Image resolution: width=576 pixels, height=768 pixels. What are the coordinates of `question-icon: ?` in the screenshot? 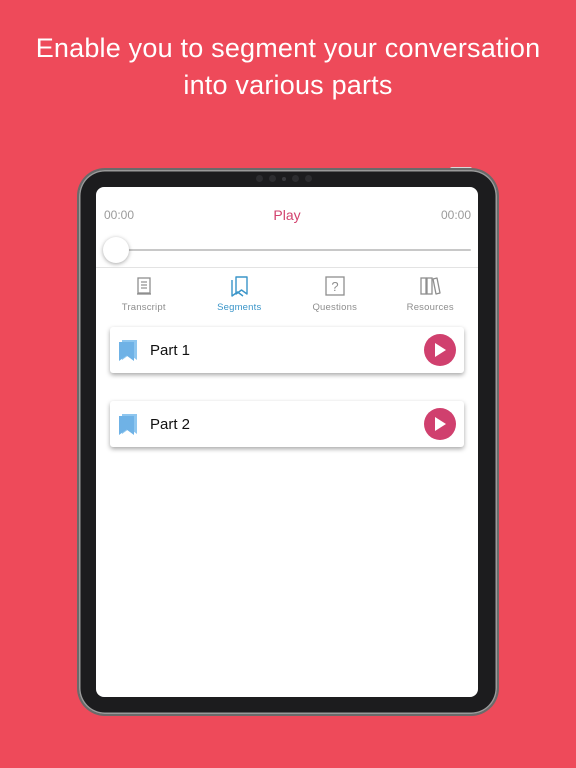 It's located at (335, 286).